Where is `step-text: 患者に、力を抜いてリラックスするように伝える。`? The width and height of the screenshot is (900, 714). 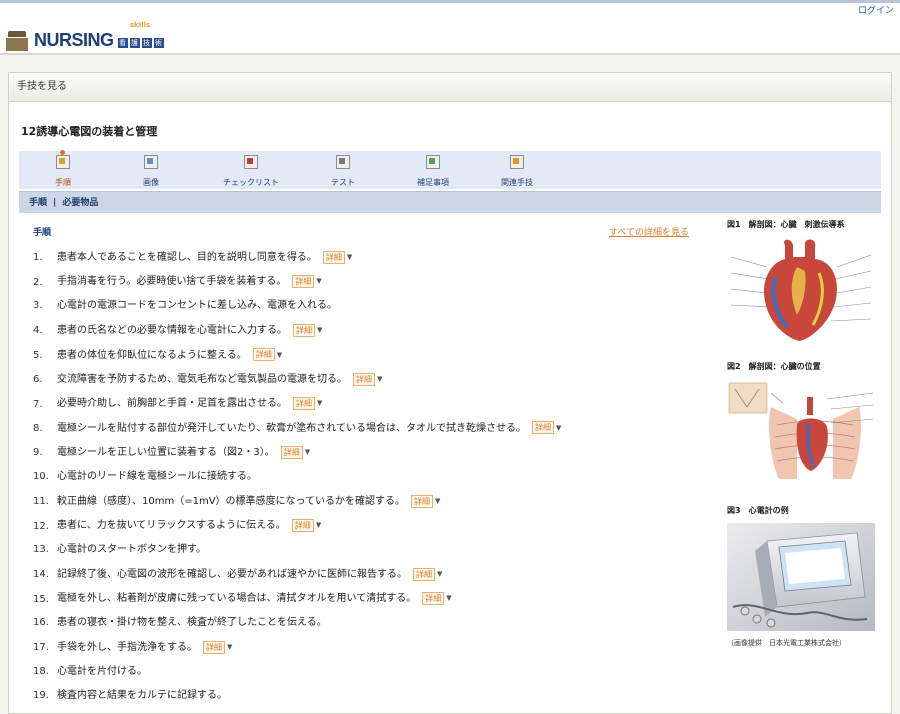 step-text: 患者に、力を抜いてリラックスするように伝える。 is located at coordinates (171, 526).